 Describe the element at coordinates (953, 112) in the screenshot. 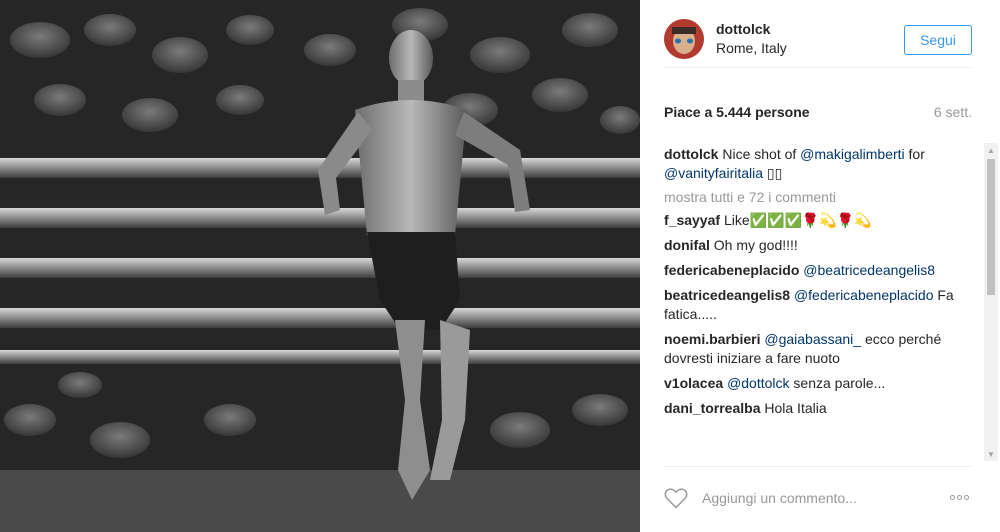

I see `post-time: 6 sett.` at that location.